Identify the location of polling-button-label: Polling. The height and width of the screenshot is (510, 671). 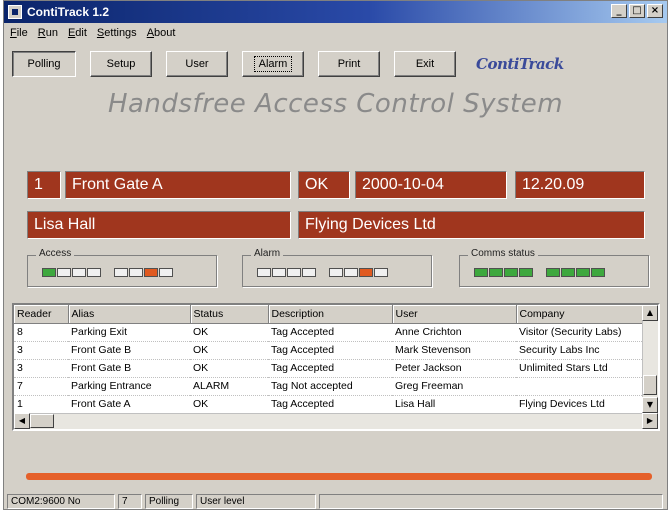
(44, 64).